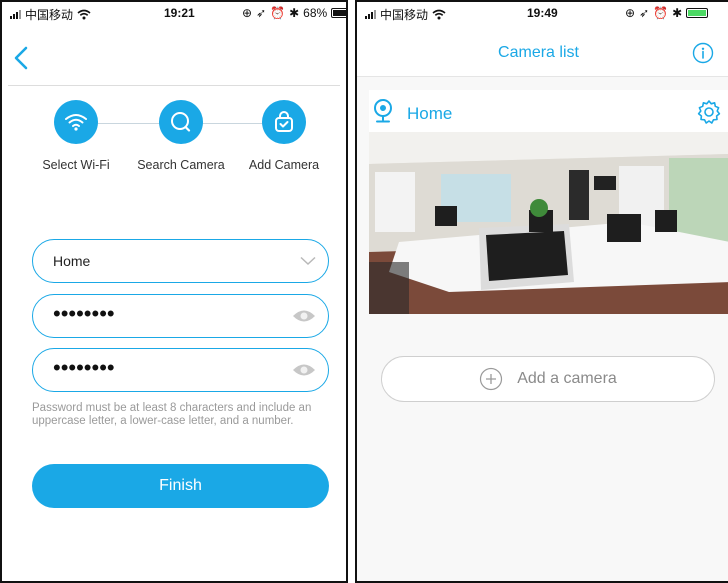 The image size is (728, 583). I want to click on status-bar: 中国移动 19:21 ⊕ ➶ ⏰ ✱ 68%, so click(174, 13).